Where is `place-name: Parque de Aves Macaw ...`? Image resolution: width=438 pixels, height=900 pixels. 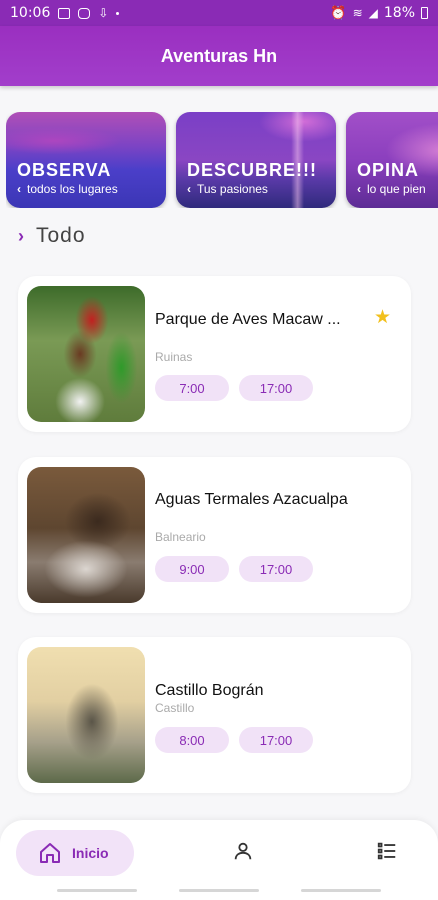 place-name: Parque de Aves Macaw ... is located at coordinates (248, 319).